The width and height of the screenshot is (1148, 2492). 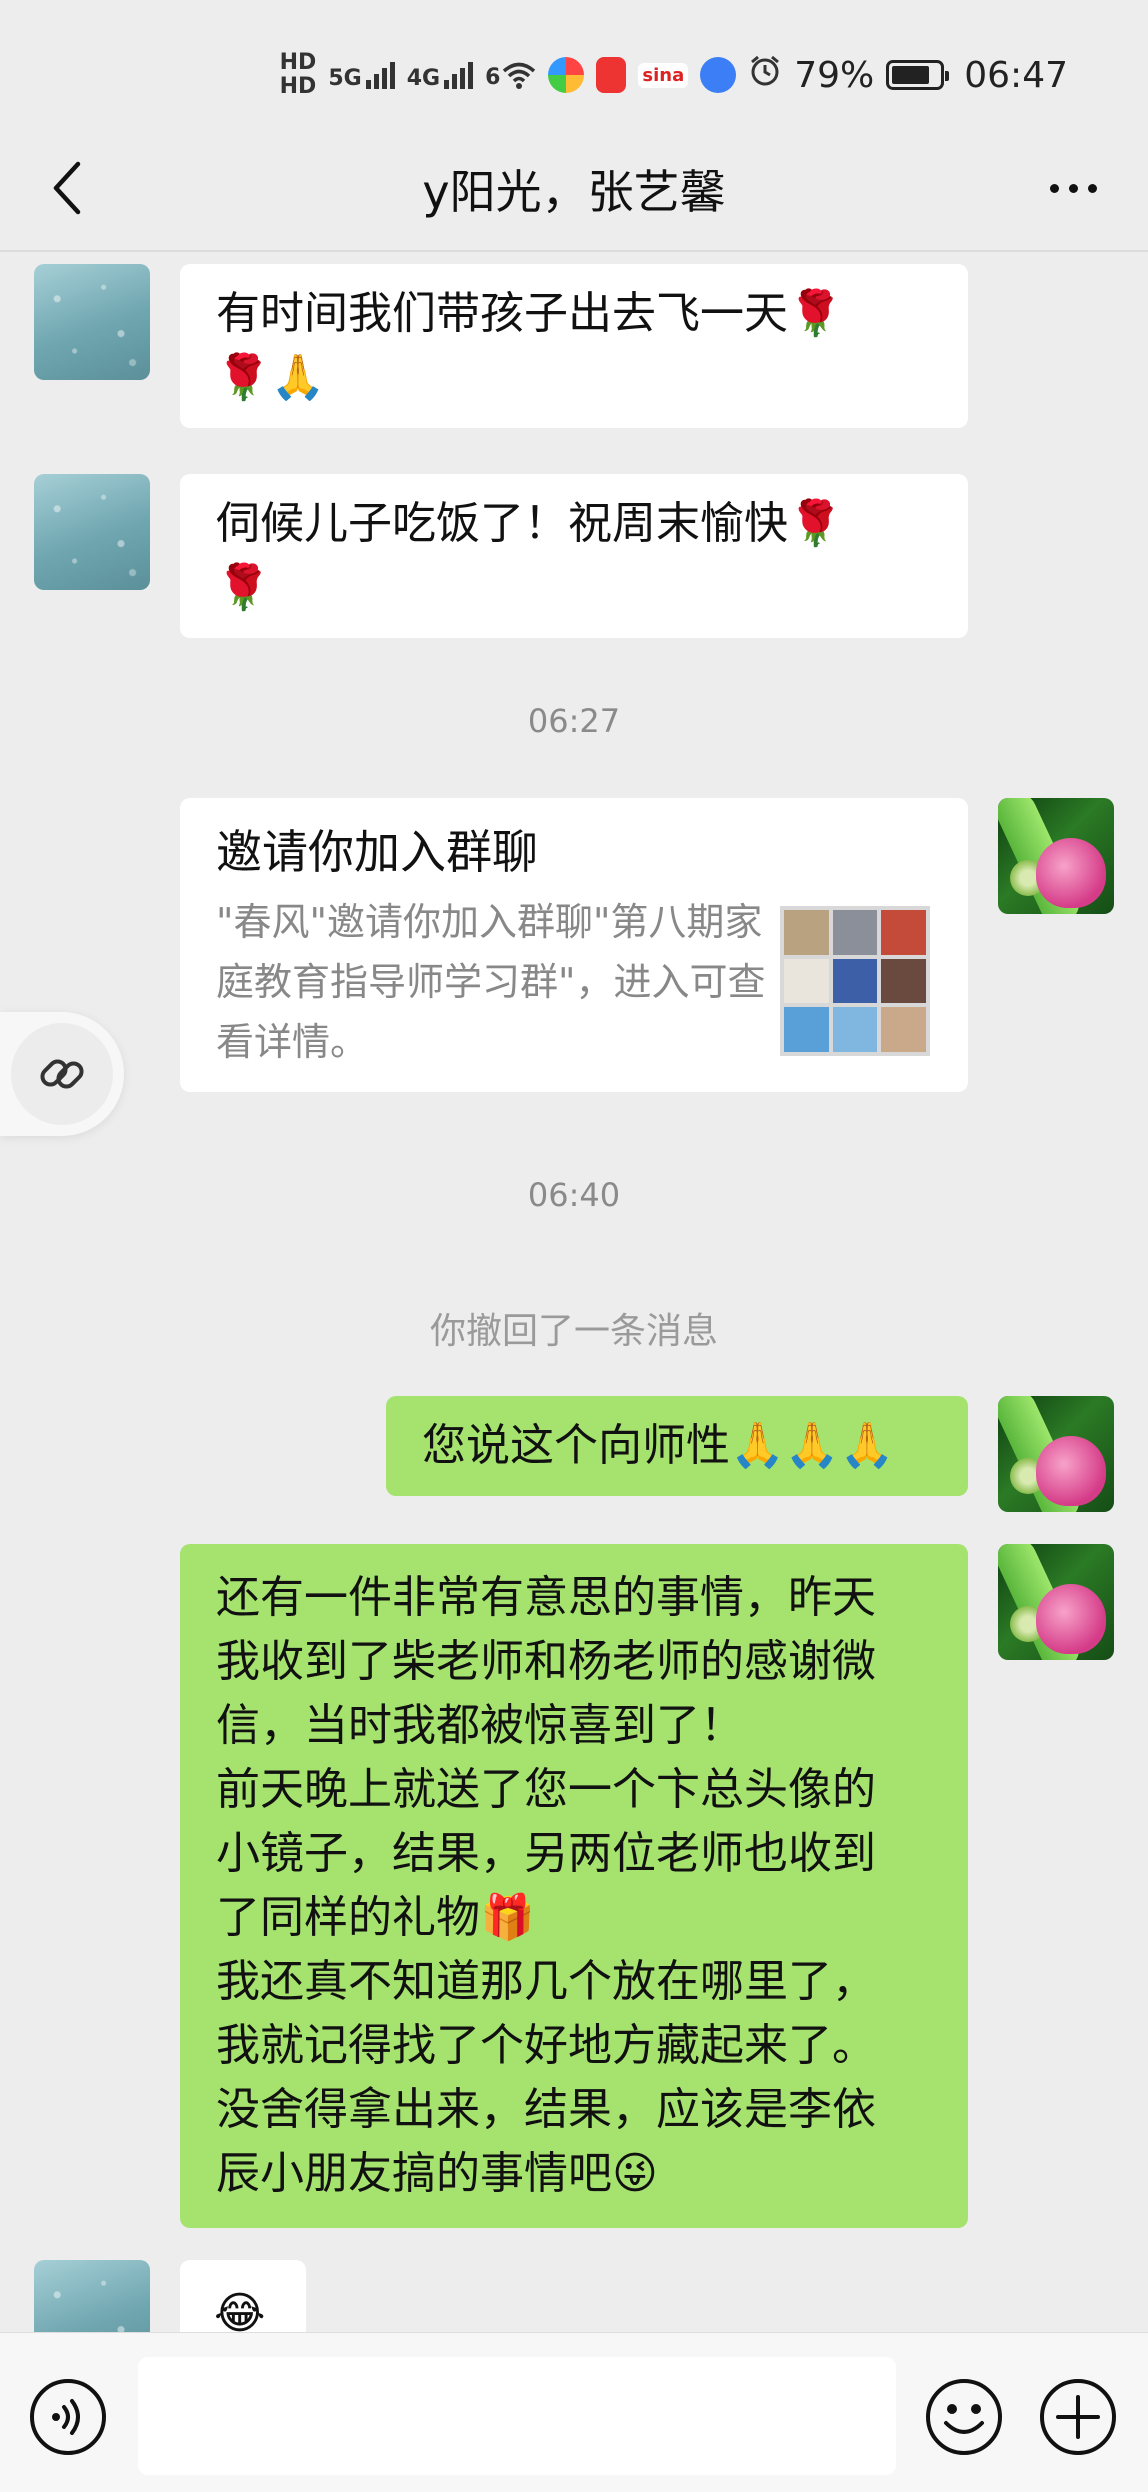 What do you see at coordinates (423, 78) in the screenshot?
I see `net-label-2: 4G` at bounding box center [423, 78].